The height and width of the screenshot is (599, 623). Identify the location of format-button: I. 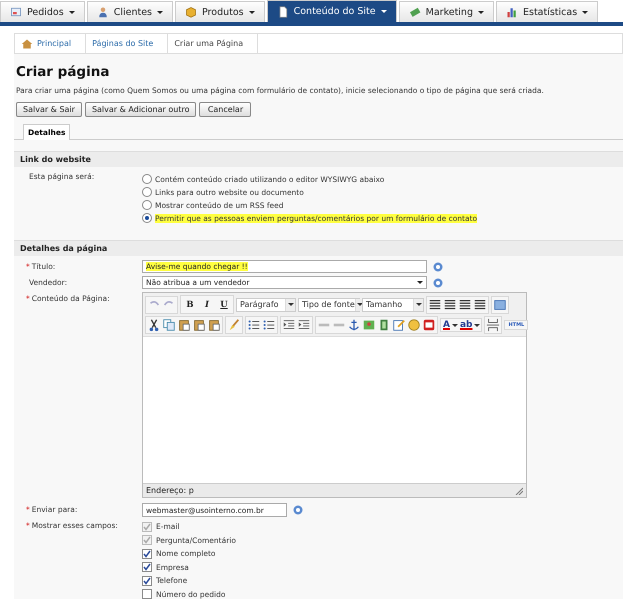
(207, 304).